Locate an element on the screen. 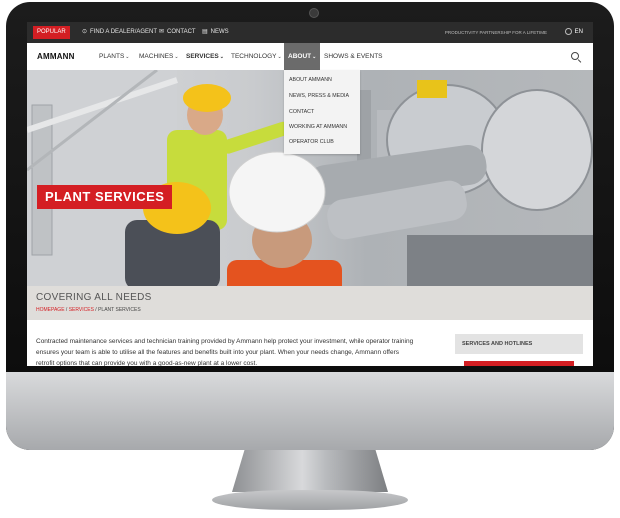  news-link: ▤ NEWS is located at coordinates (215, 32).